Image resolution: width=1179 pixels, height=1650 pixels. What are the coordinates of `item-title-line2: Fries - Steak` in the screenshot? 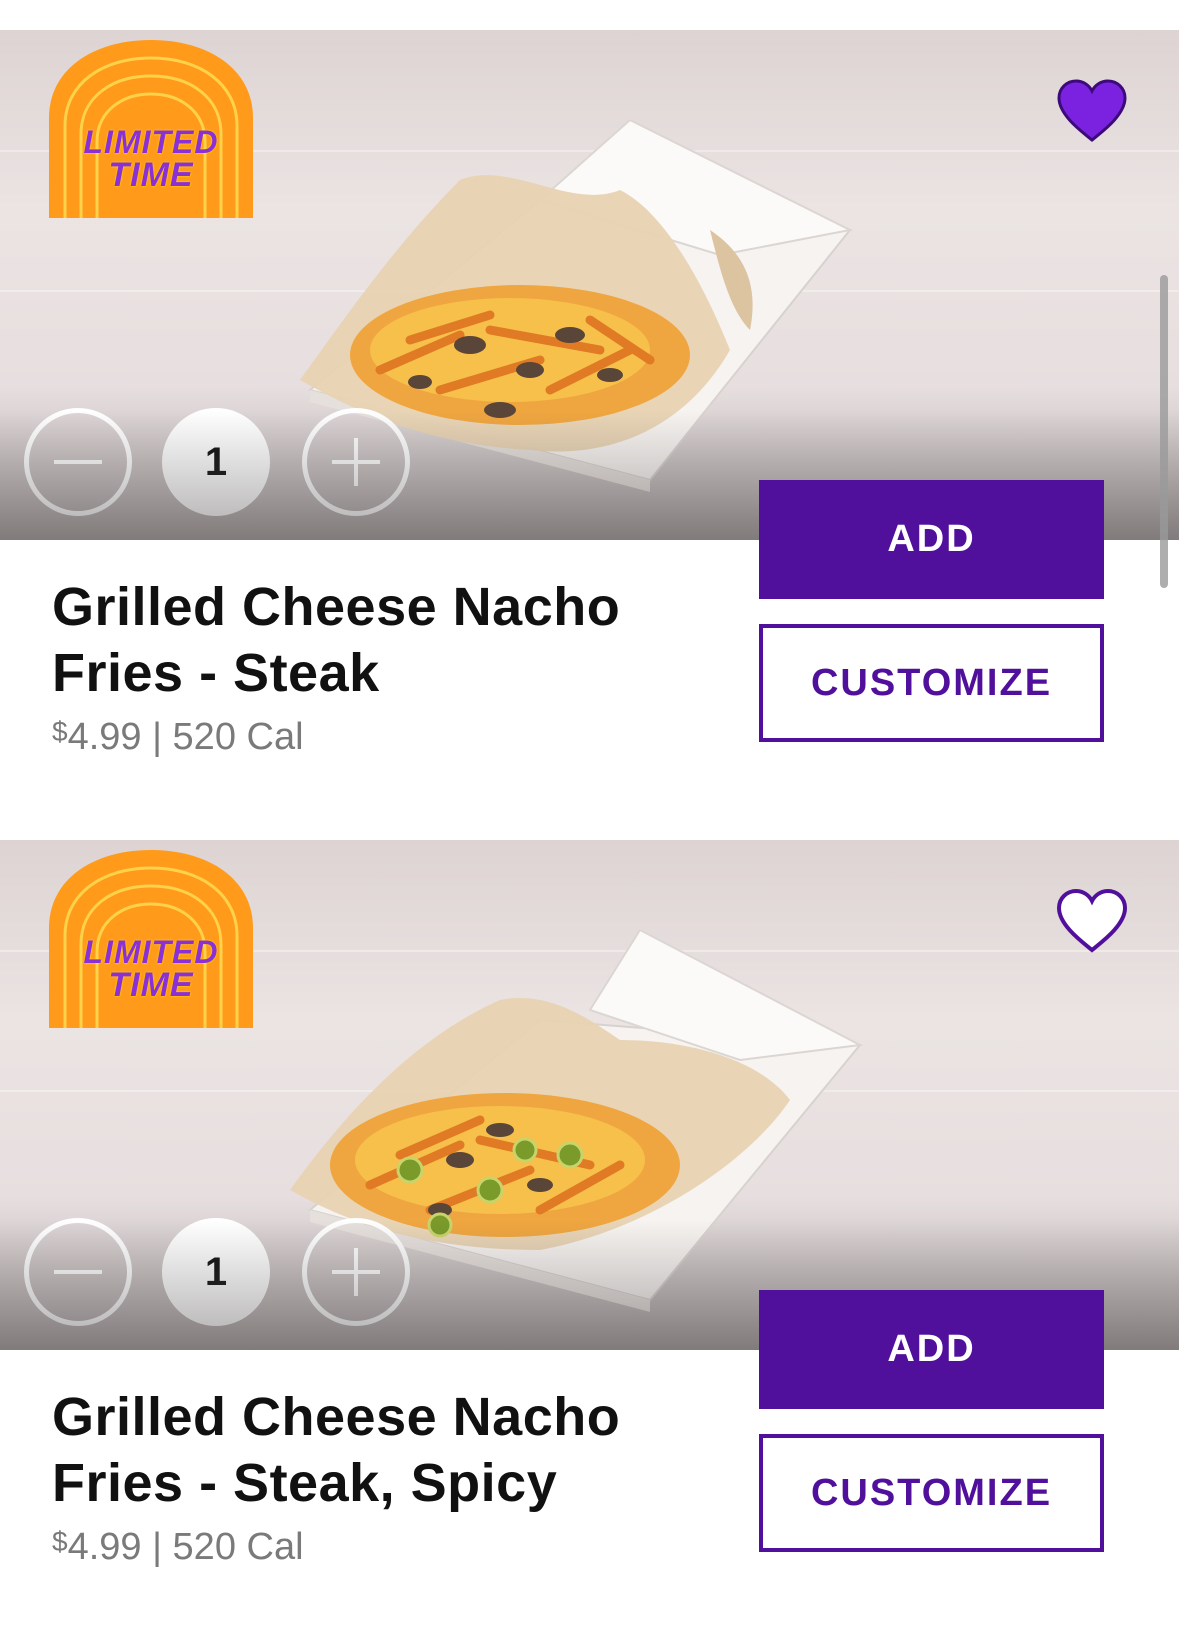 It's located at (216, 673).